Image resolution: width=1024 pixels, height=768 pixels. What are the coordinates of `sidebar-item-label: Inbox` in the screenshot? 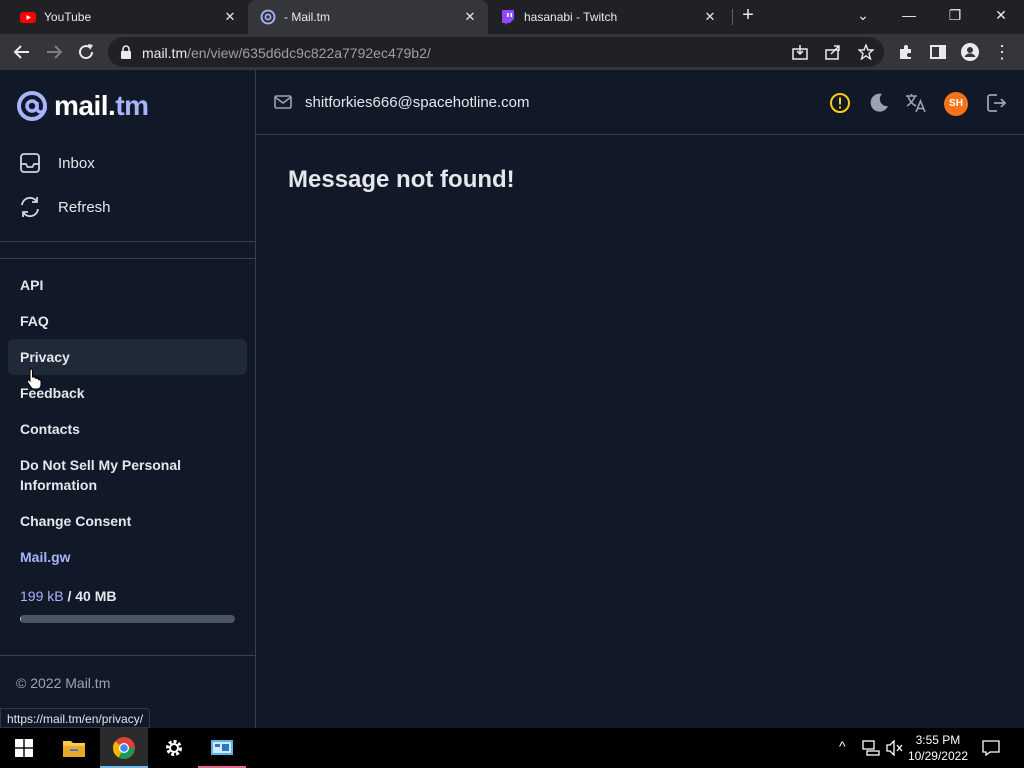 It's located at (76, 163).